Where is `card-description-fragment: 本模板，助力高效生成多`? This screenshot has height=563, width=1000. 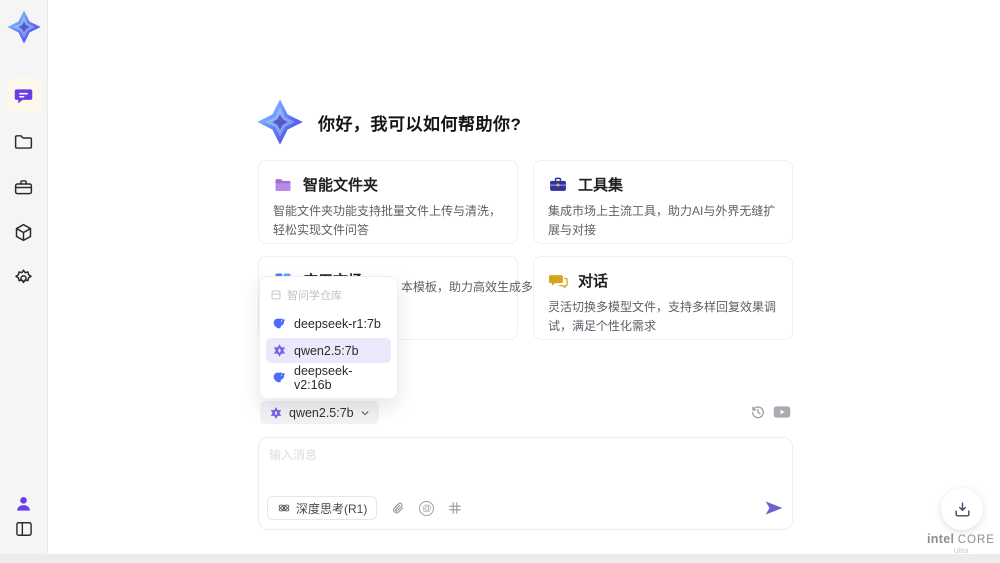 card-description-fragment: 本模板，助力高效生成多 is located at coordinates (467, 287).